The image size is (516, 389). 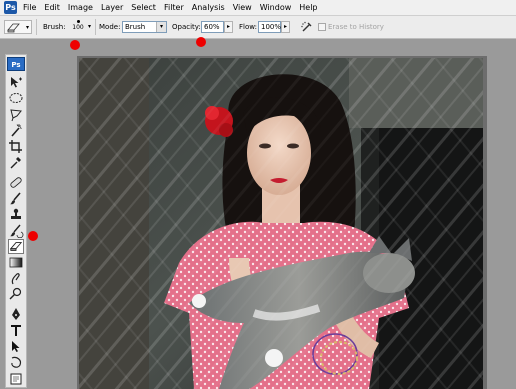 I want to click on annotation-marker-eraser, so click(x=33, y=236).